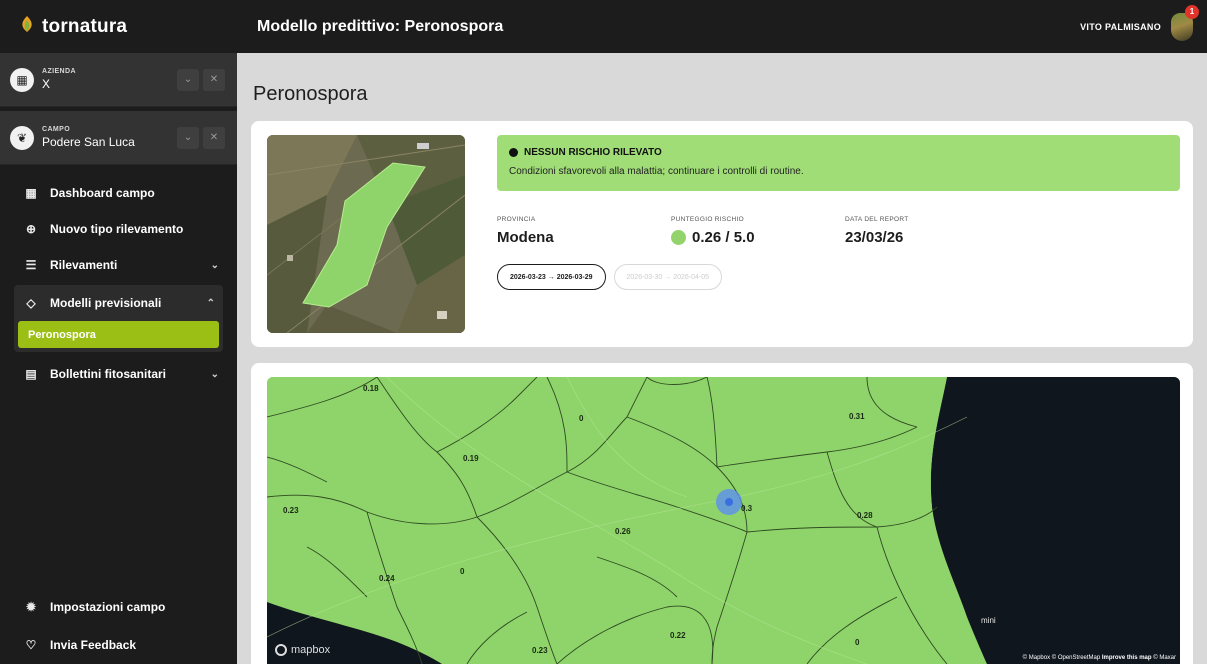 The width and height of the screenshot is (1207, 664). I want to click on provincia-field: PROVINCIA Modena, so click(525, 231).